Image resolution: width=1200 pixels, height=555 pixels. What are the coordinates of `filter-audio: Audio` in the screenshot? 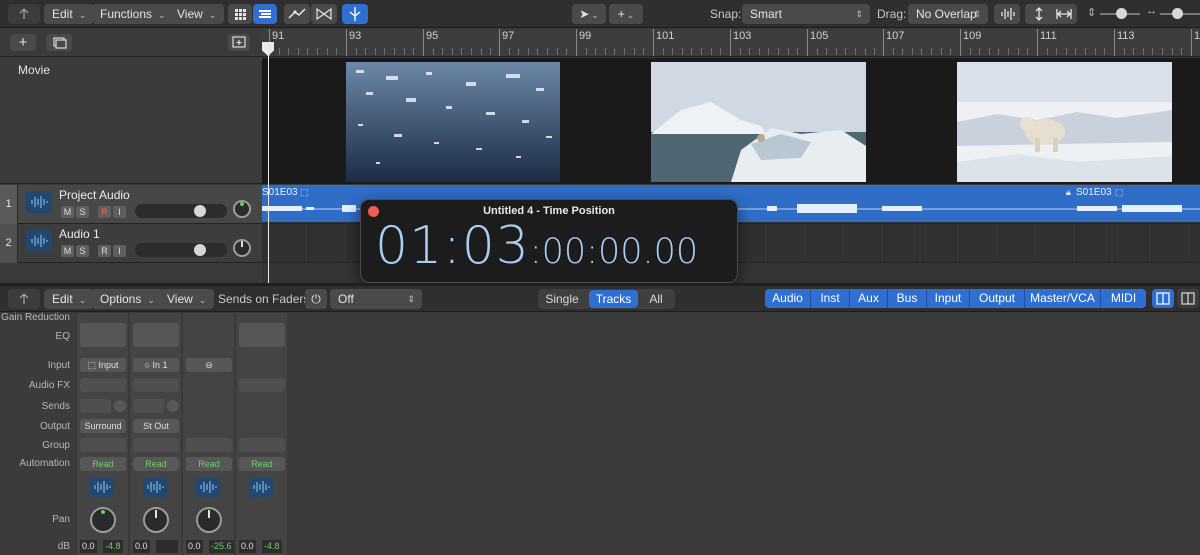 It's located at (788, 298).